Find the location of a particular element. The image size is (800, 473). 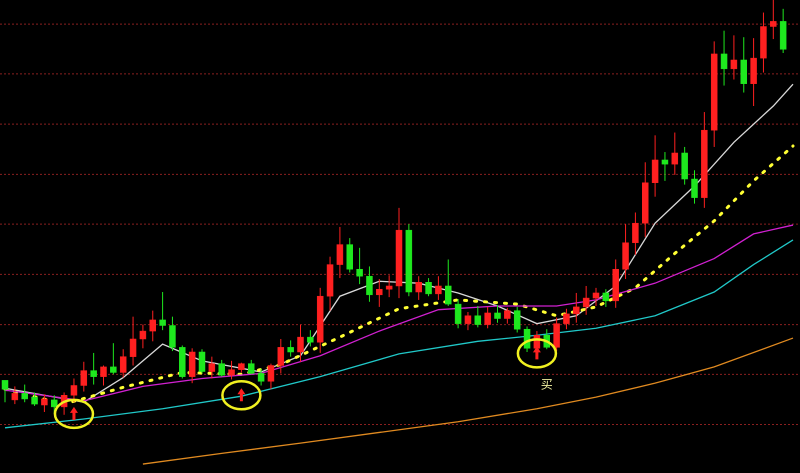

chart-labels: 买 is located at coordinates (547, 384).